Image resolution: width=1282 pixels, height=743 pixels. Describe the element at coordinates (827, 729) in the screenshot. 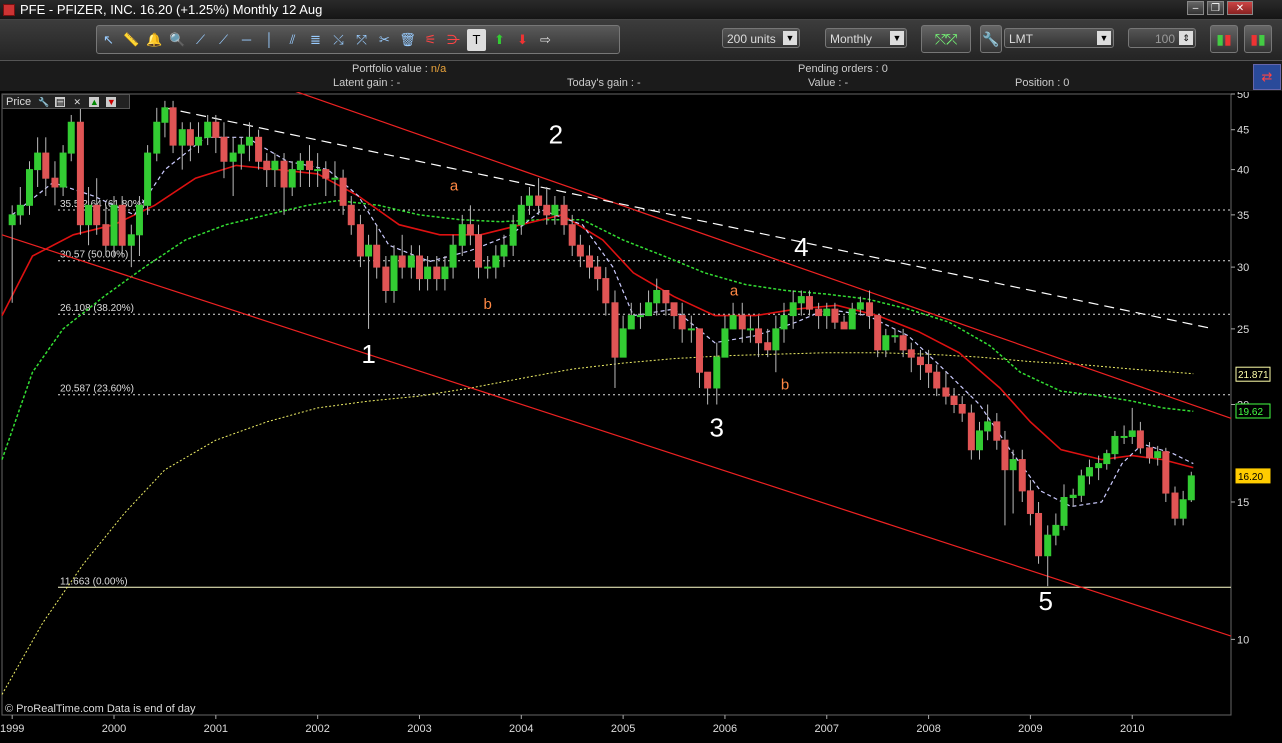

I see `x-tick-label: 2007` at that location.